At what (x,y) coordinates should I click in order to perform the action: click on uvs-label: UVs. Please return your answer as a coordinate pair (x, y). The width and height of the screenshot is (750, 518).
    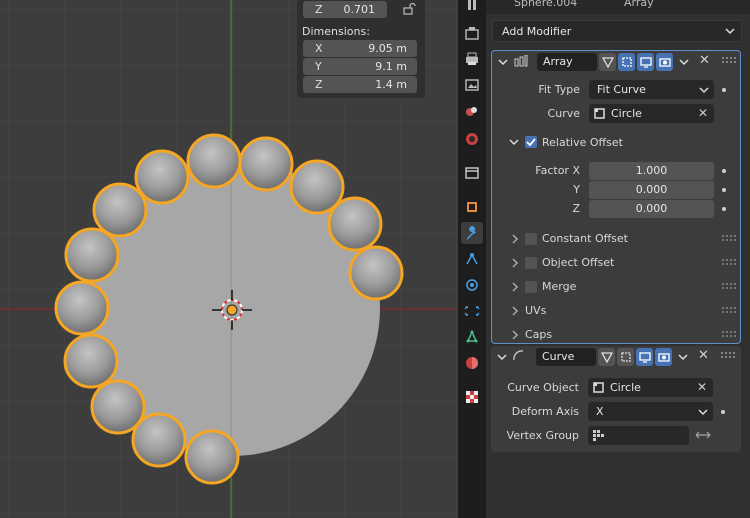
    Looking at the image, I should click on (535, 310).